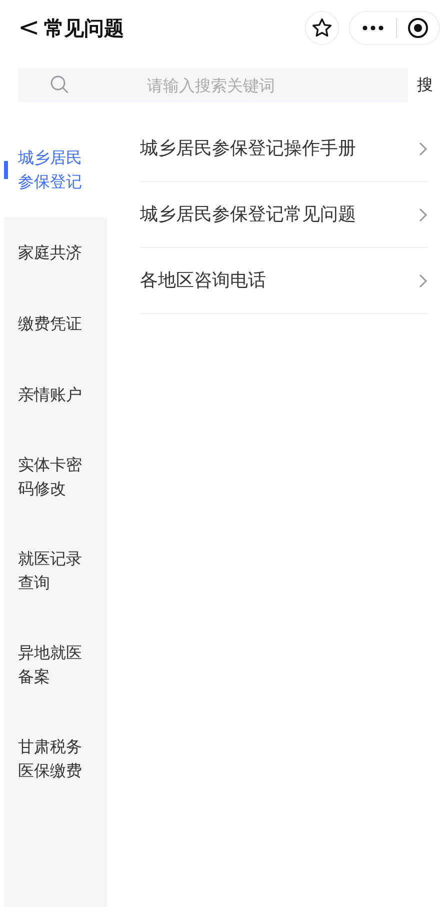  Describe the element at coordinates (284, 215) in the screenshot. I see `faq-item: 城乡居民参保登记常见问题` at that location.